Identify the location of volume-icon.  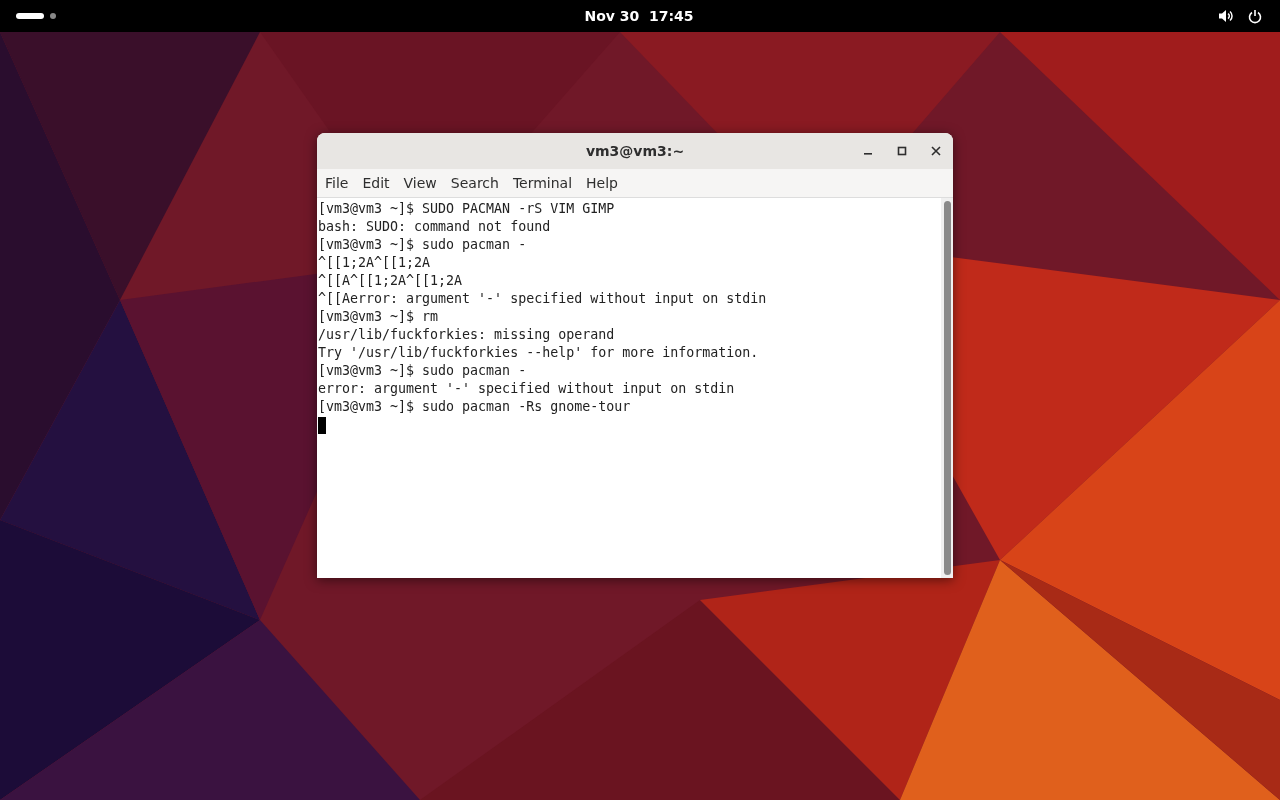
(1226, 16).